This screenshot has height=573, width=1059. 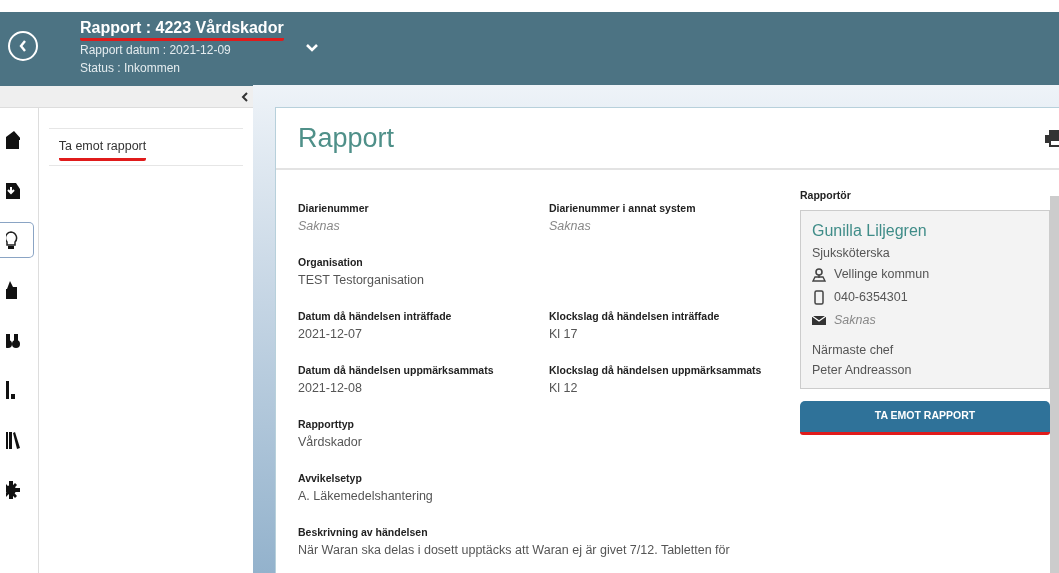 What do you see at coordinates (862, 370) in the screenshot?
I see `manager-name: Peter Andreasson` at bounding box center [862, 370].